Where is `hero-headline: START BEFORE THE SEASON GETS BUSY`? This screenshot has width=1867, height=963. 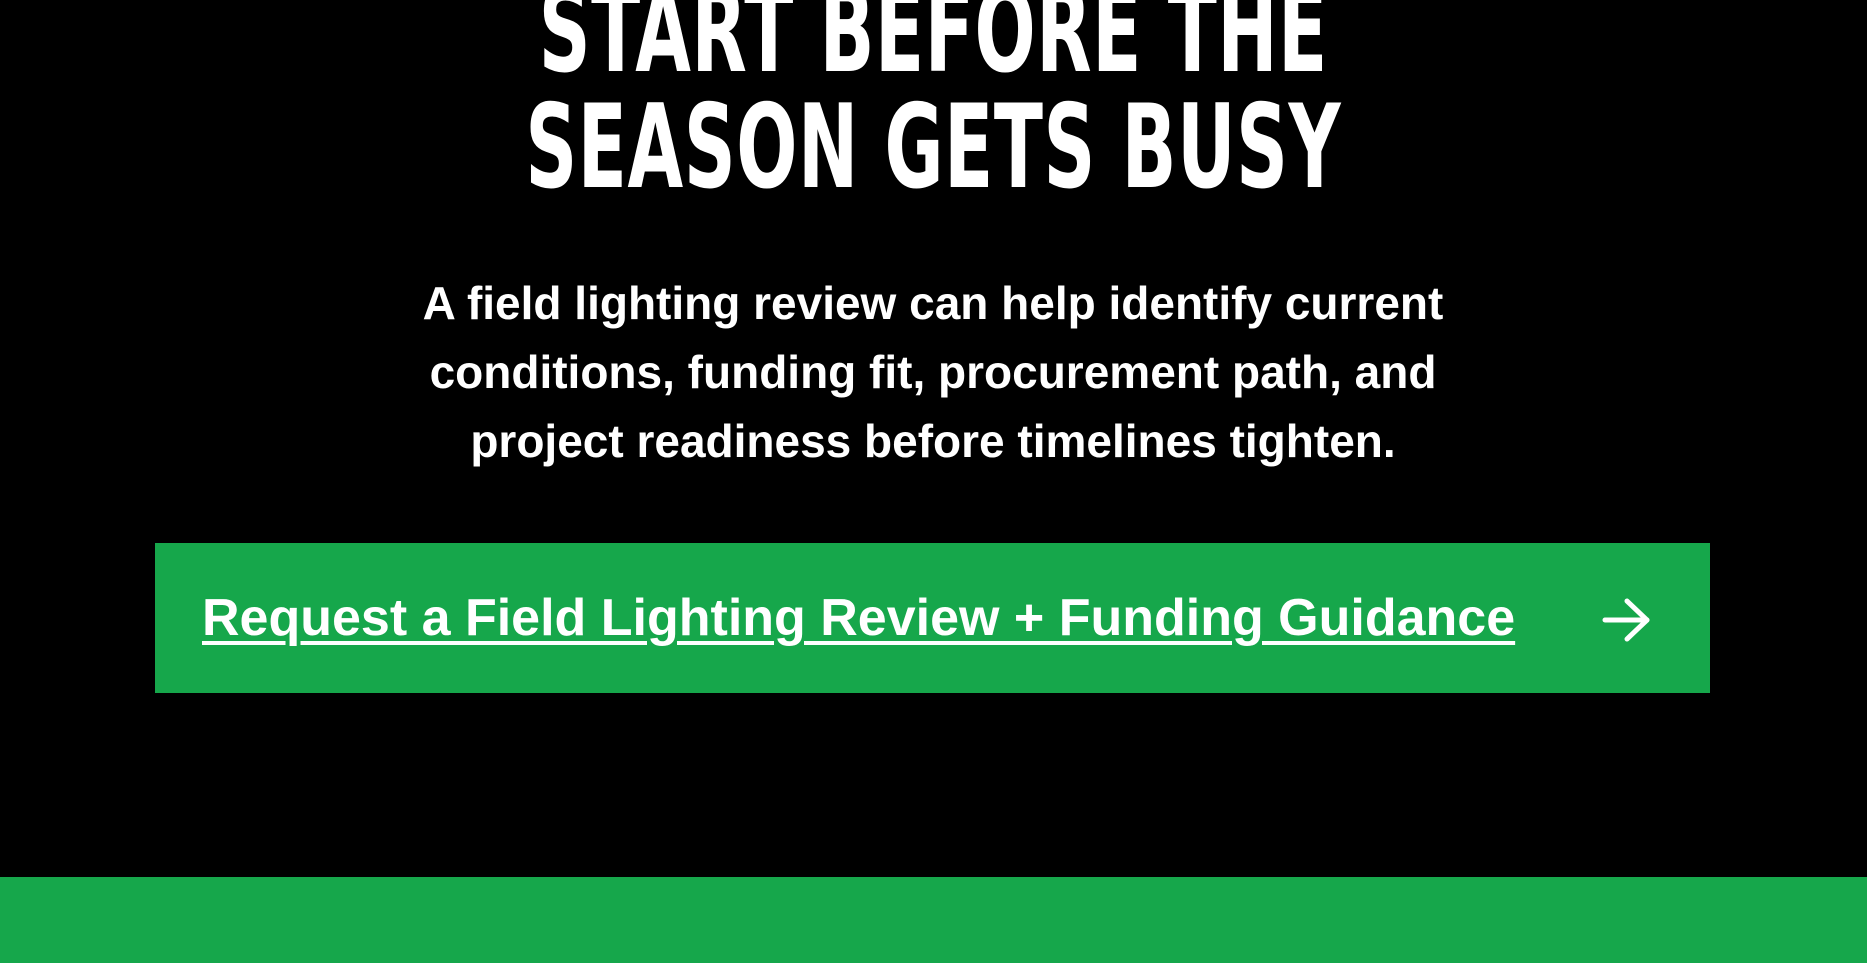
hero-headline: START BEFORE THE SEASON GETS BUSY is located at coordinates (934, 103).